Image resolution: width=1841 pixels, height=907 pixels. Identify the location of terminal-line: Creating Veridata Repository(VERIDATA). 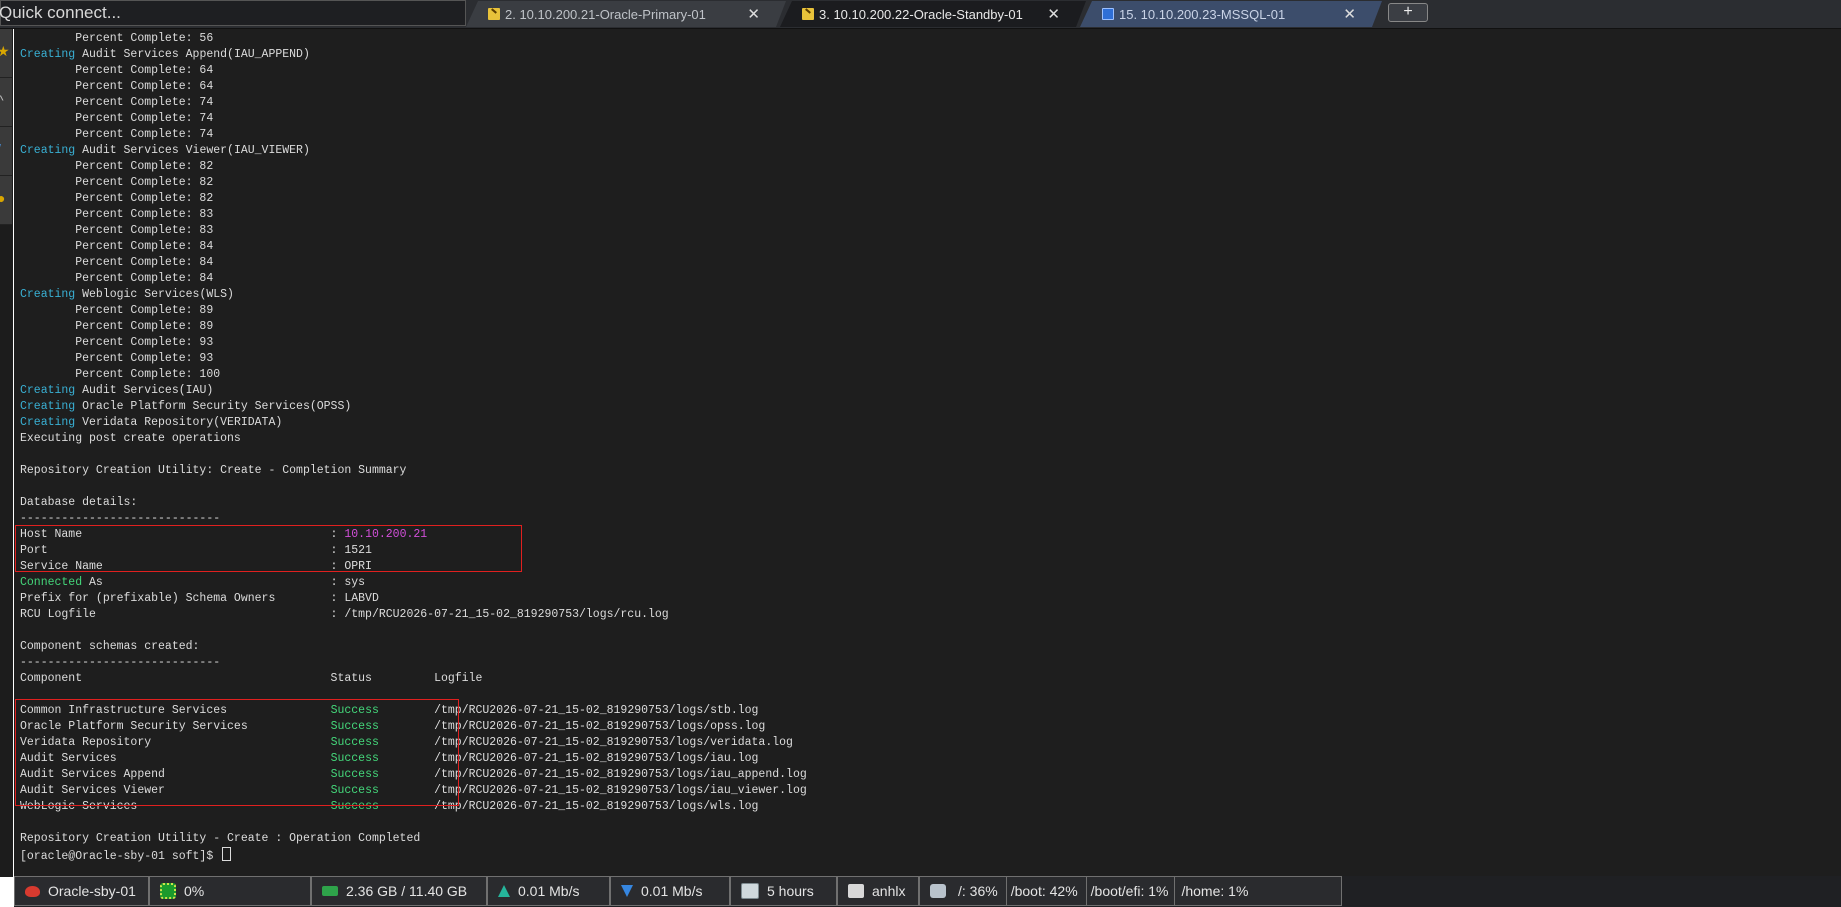
(151, 422).